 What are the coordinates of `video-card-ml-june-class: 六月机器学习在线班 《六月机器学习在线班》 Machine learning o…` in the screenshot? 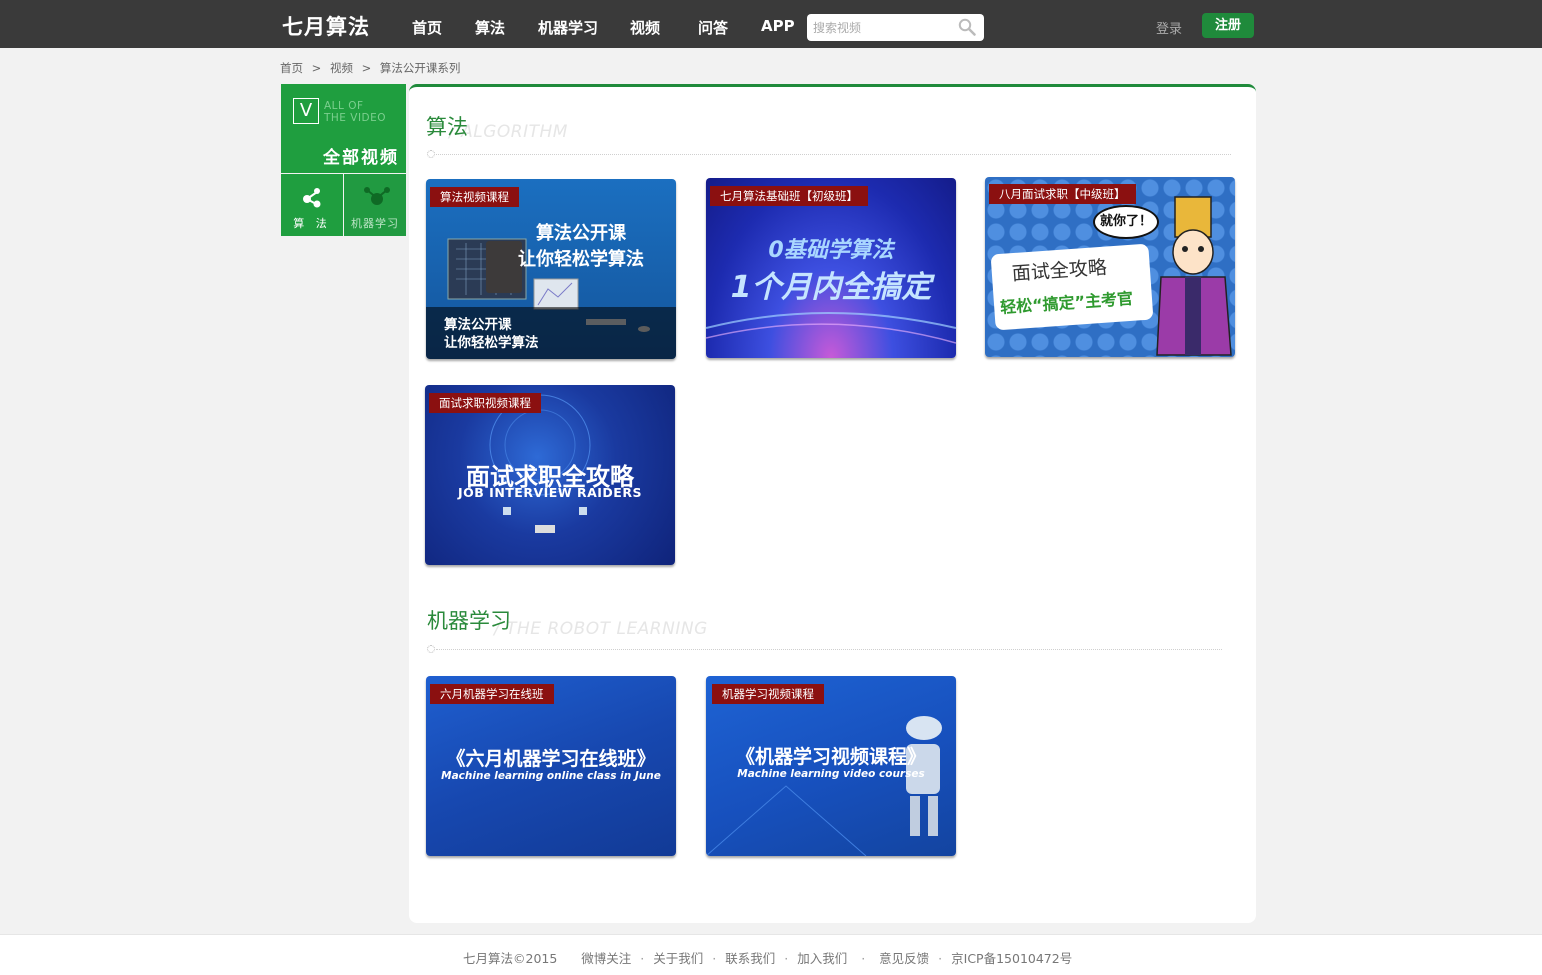 It's located at (551, 766).